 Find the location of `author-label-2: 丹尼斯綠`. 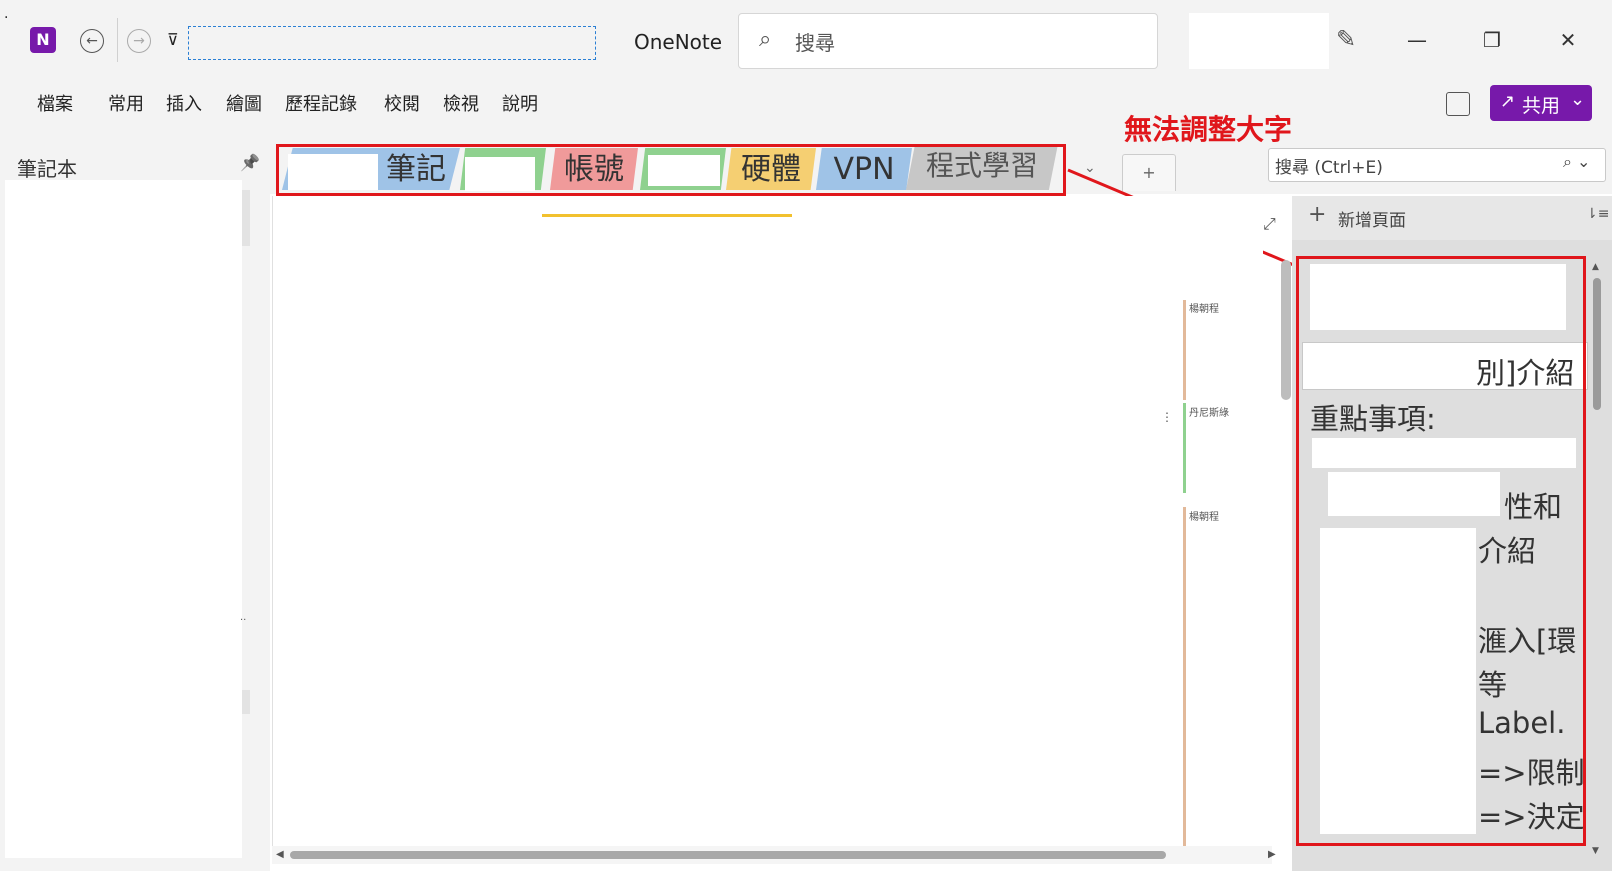

author-label-2: 丹尼斯綠 is located at coordinates (1209, 413).